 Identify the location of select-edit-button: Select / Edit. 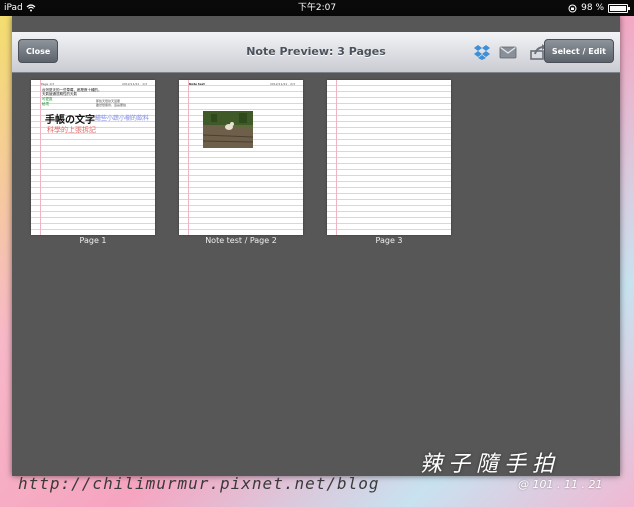
(578, 51).